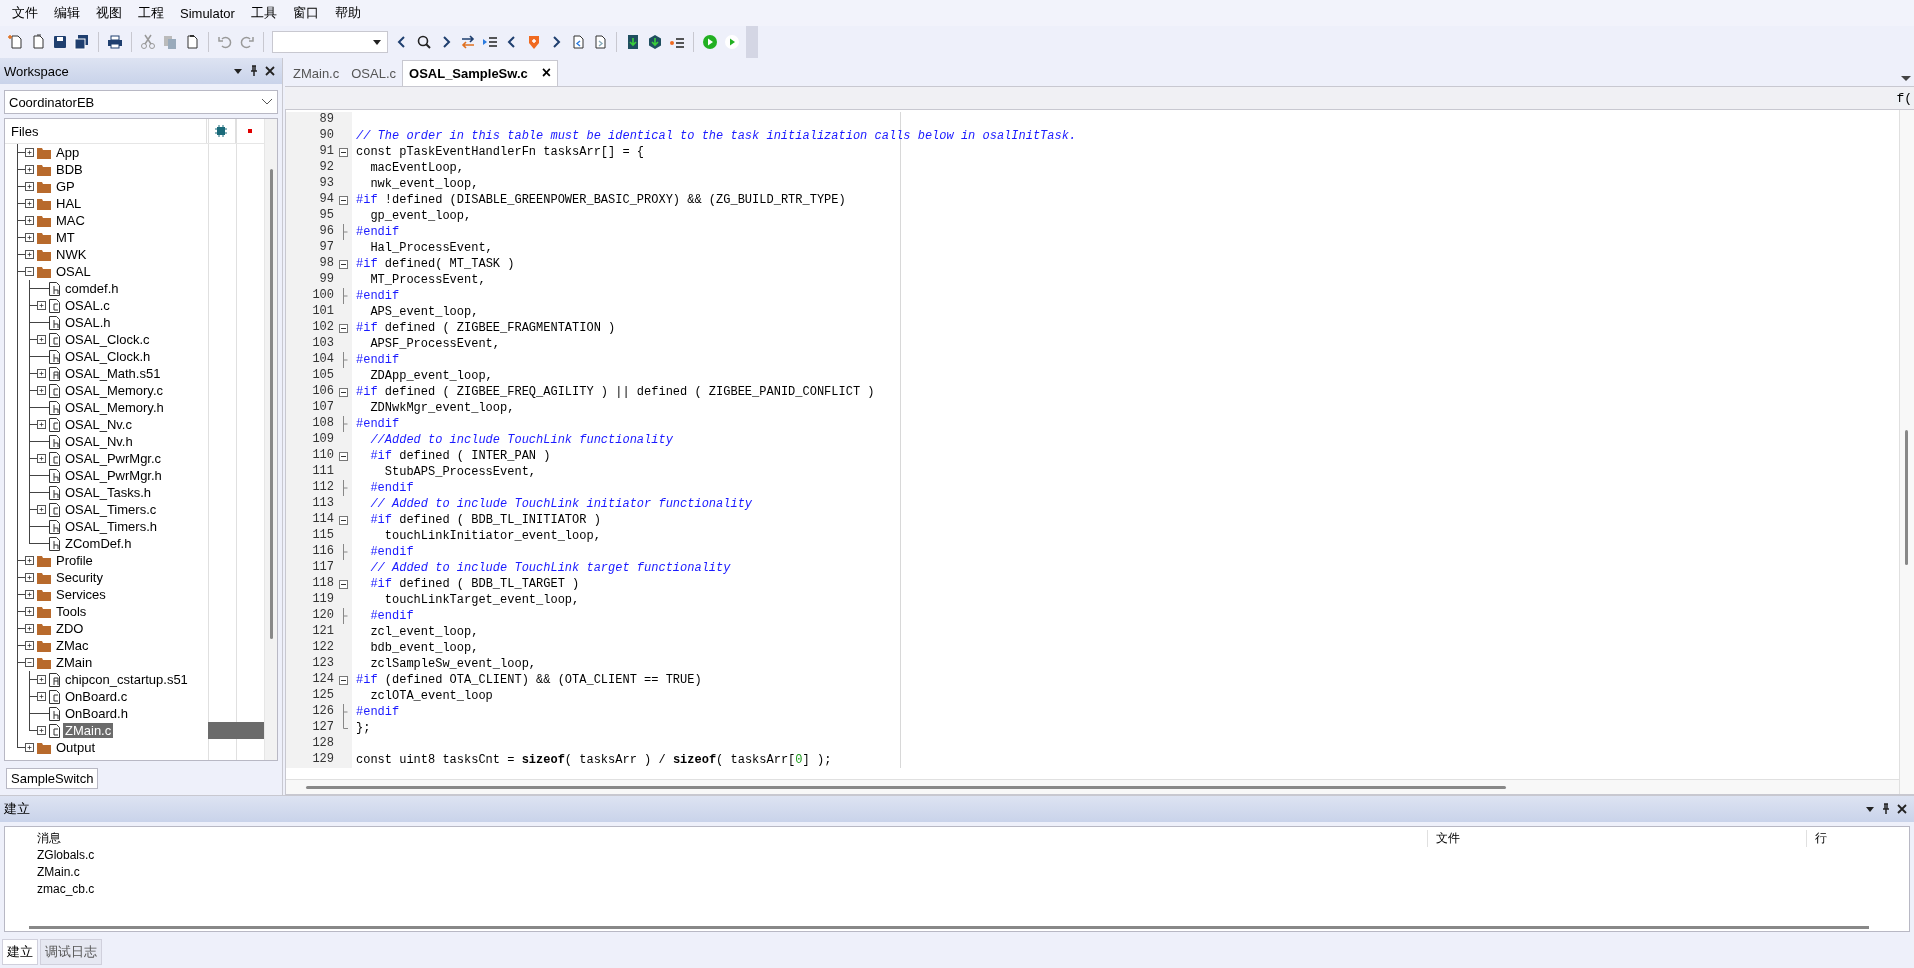 The height and width of the screenshot is (968, 1914). Describe the element at coordinates (70, 628) in the screenshot. I see `tree-item: ZDO` at that location.